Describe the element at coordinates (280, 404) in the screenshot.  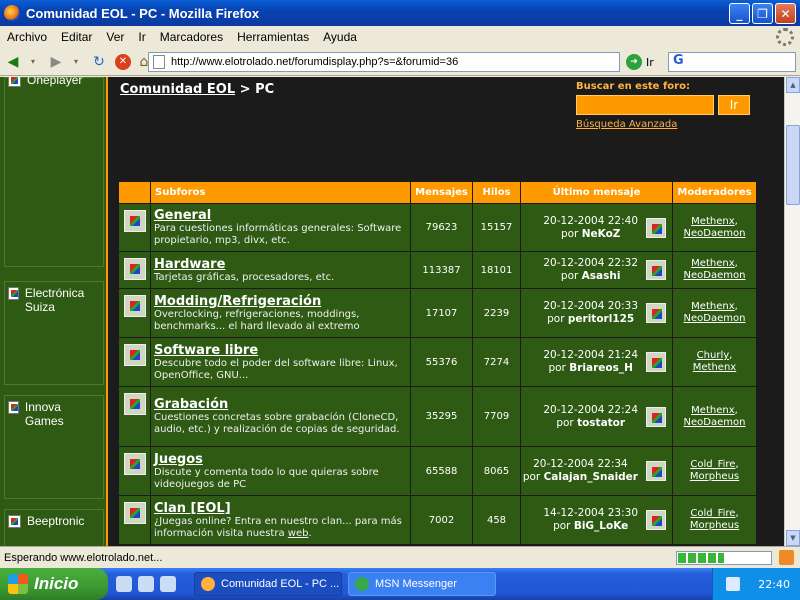
I see `forum-link: Grabación` at that location.